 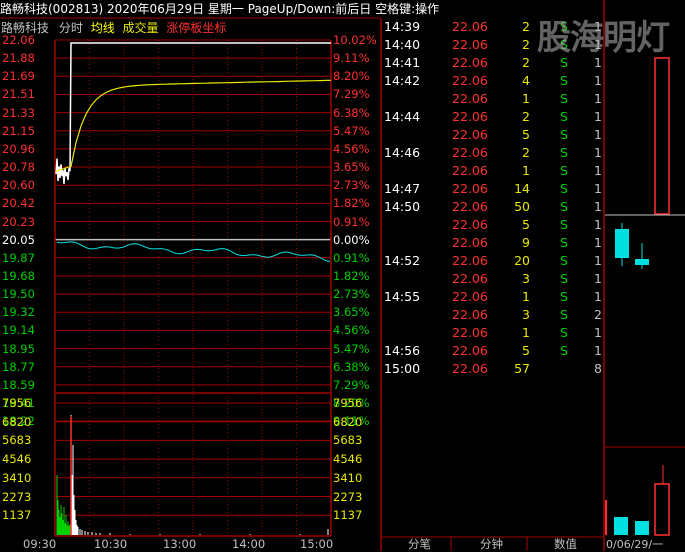 What do you see at coordinates (111, 544) in the screenshot?
I see `time-label: 10:30` at bounding box center [111, 544].